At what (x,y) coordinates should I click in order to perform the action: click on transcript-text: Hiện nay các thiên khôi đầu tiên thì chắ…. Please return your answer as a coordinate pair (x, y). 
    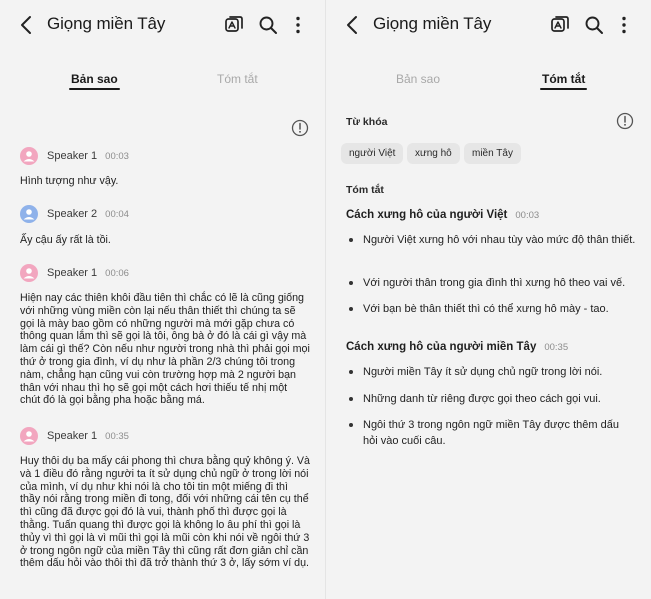
    Looking at the image, I should click on (165, 349).